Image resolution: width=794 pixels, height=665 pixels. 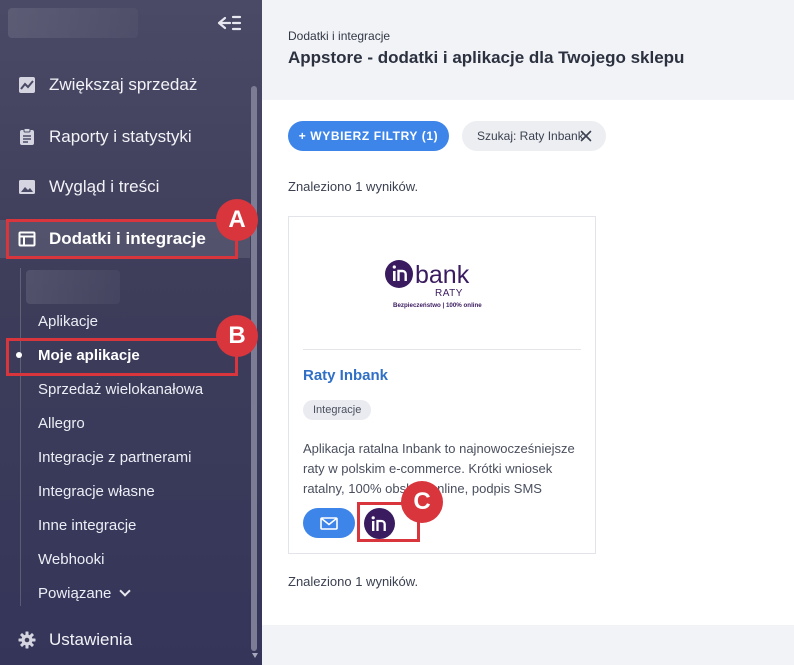 What do you see at coordinates (104, 186) in the screenshot?
I see `sidebar-item-label: Wygląd i treści` at bounding box center [104, 186].